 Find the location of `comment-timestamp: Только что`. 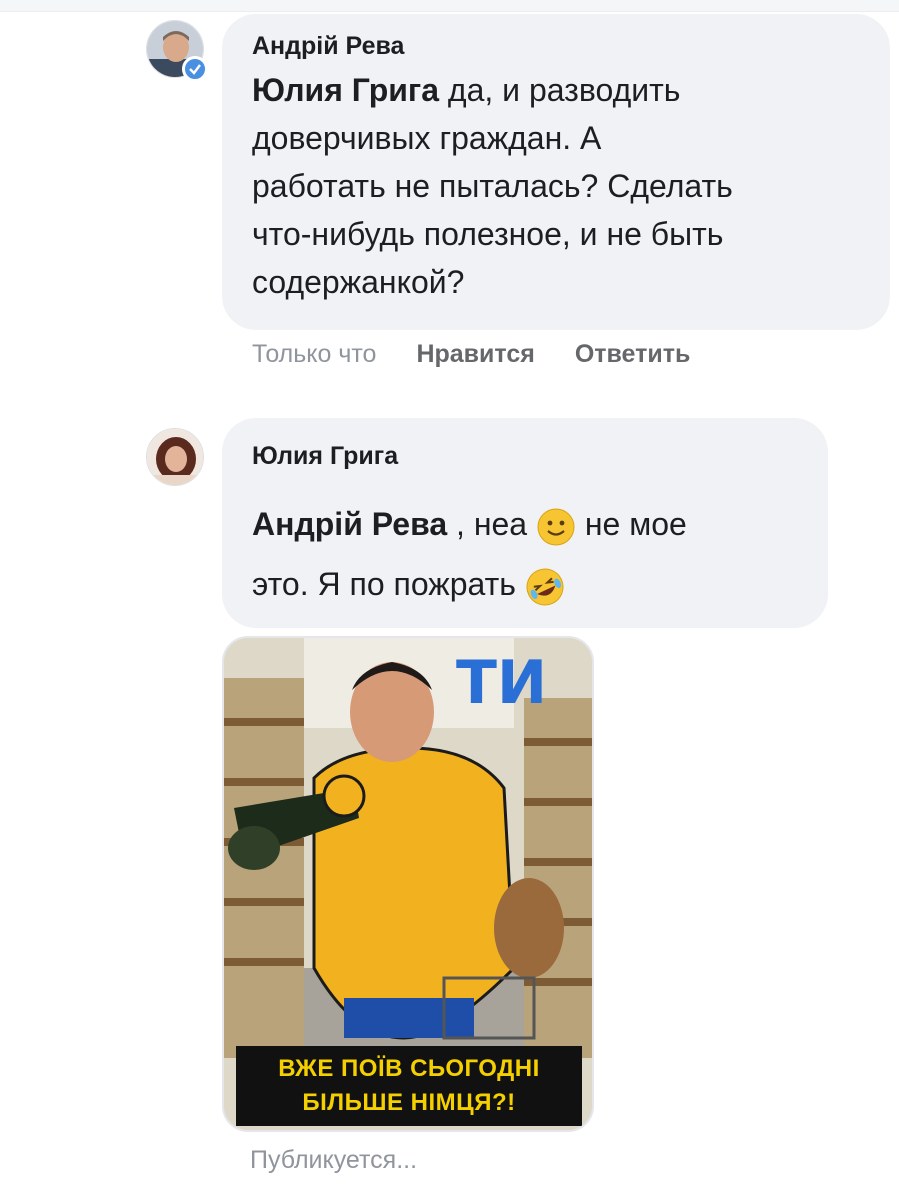

comment-timestamp: Только что is located at coordinates (314, 354).